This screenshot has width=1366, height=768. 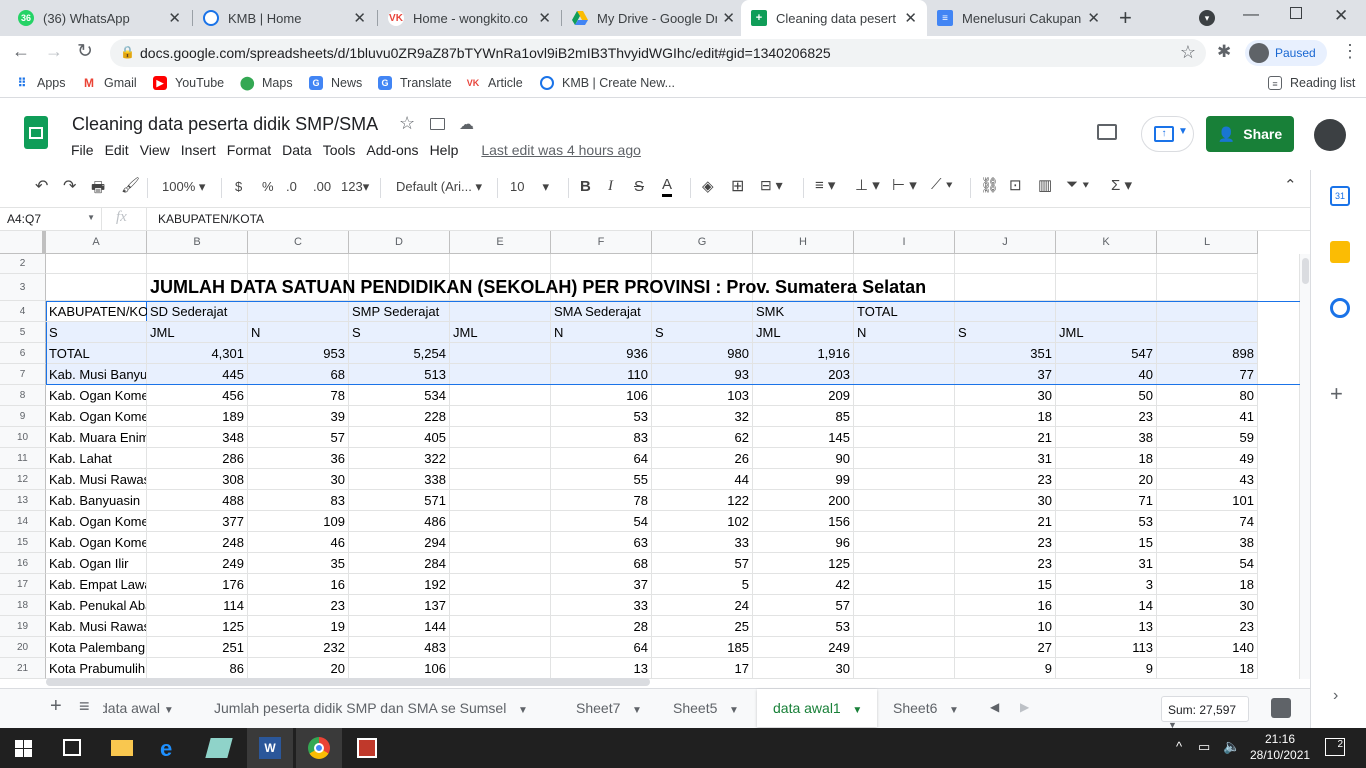 I want to click on value-cell: 113, so click(x=1106, y=647).